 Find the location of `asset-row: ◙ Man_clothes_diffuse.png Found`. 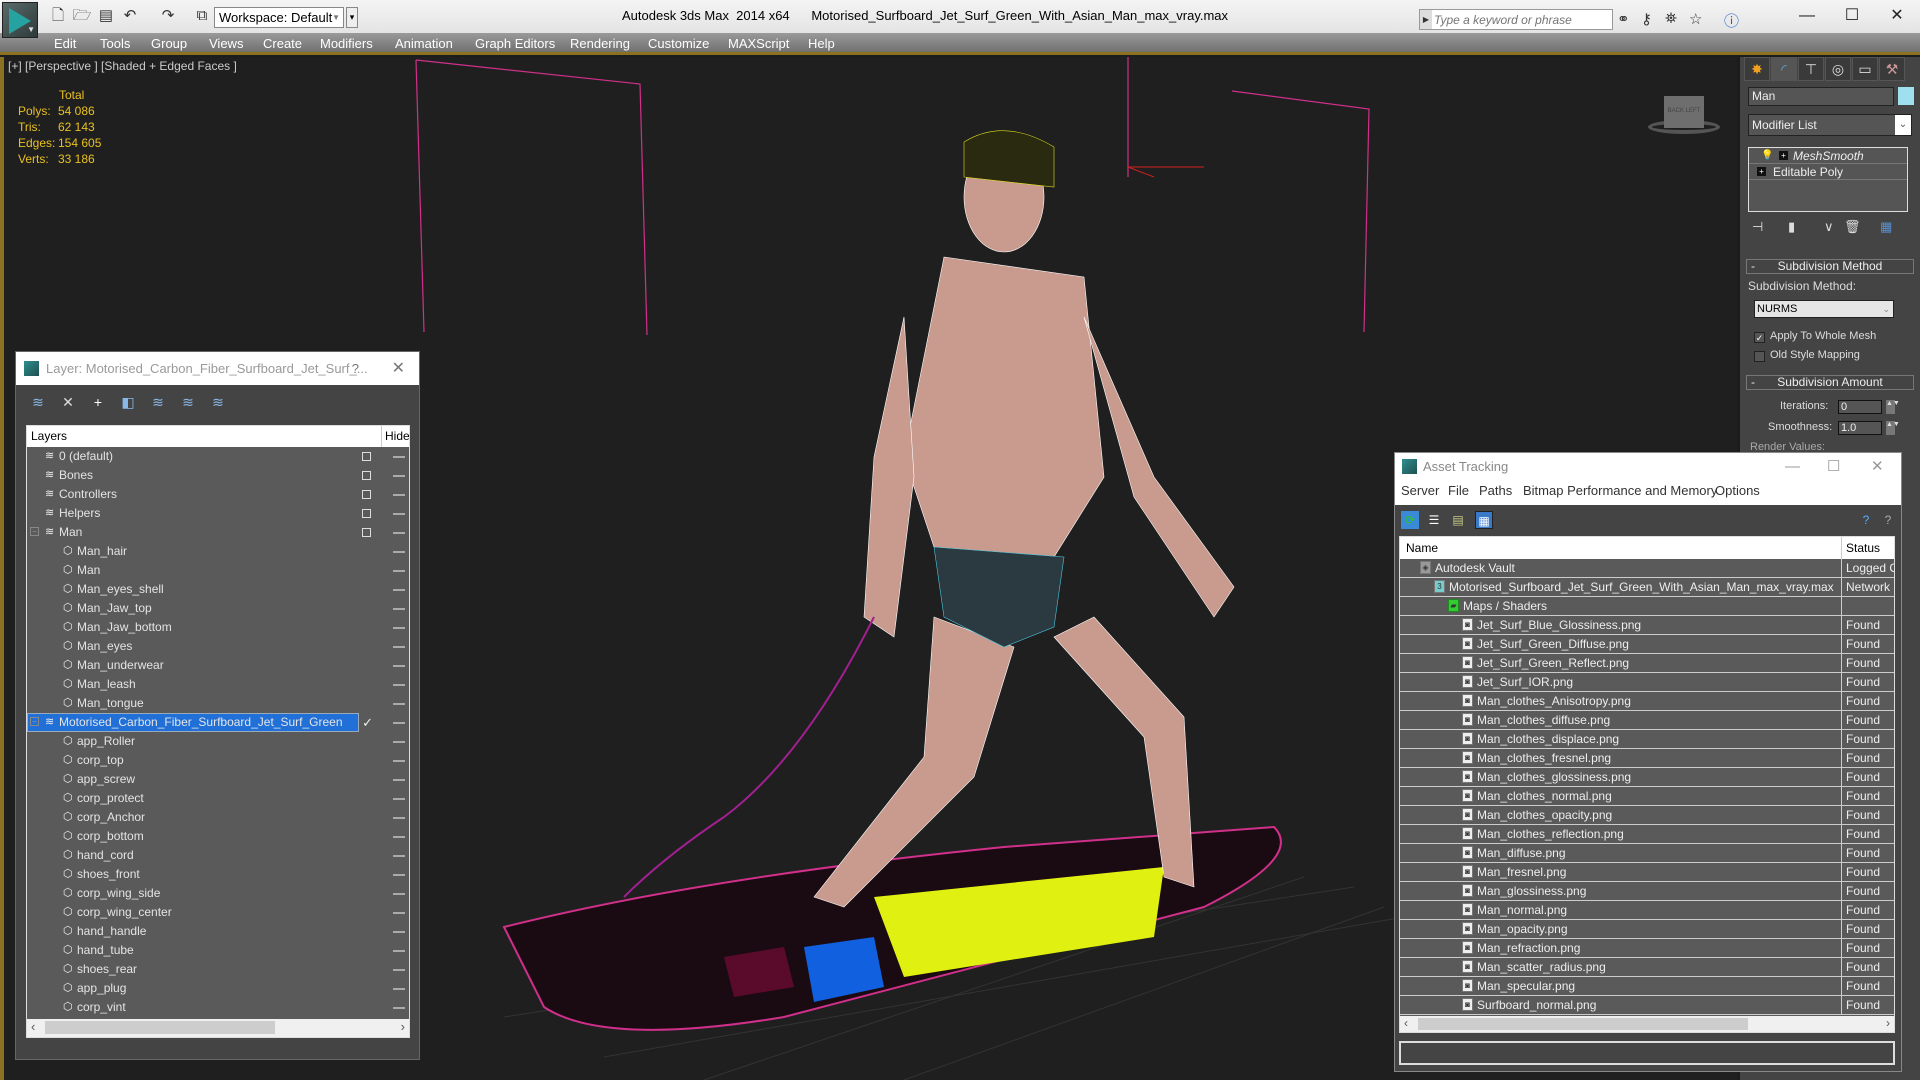

asset-row: ◙ Man_clothes_diffuse.png Found is located at coordinates (1647, 720).